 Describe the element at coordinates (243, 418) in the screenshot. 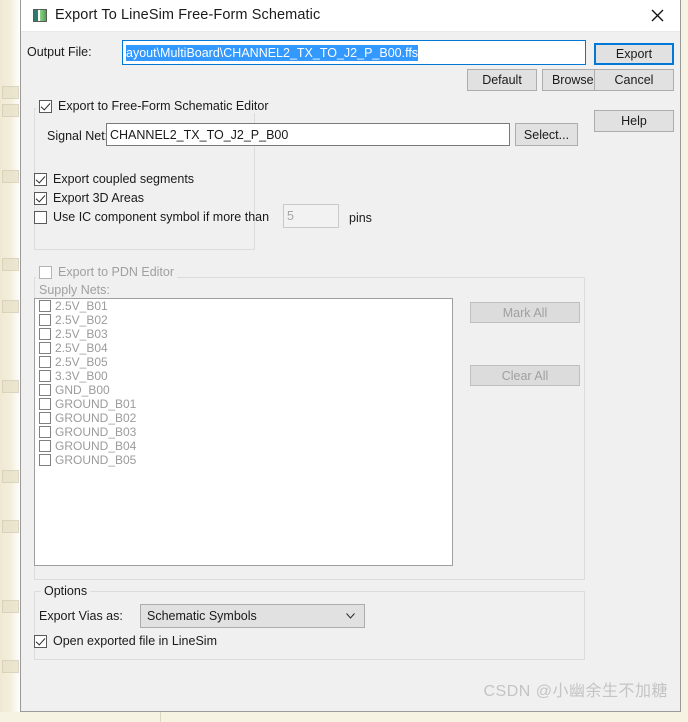

I see `list-item: GROUND_B02` at that location.